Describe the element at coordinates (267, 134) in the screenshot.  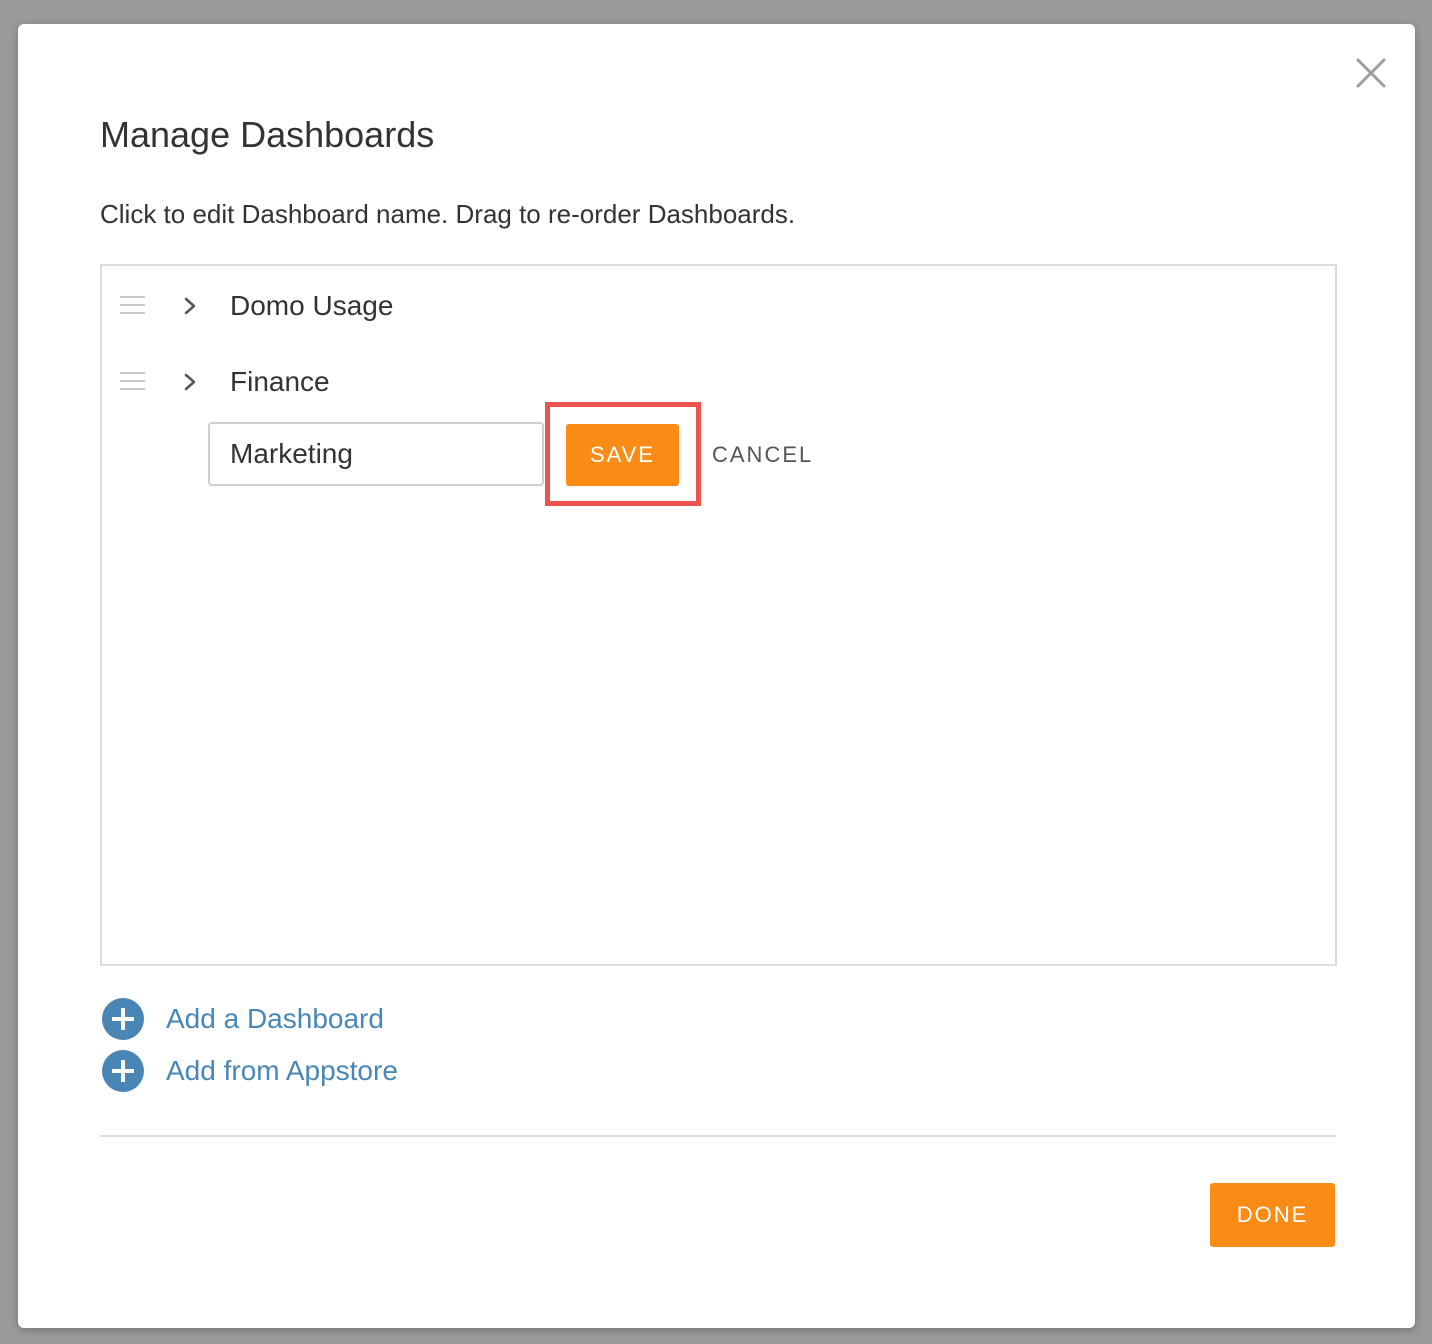
I see `modal-title: Manage Dashboards` at that location.